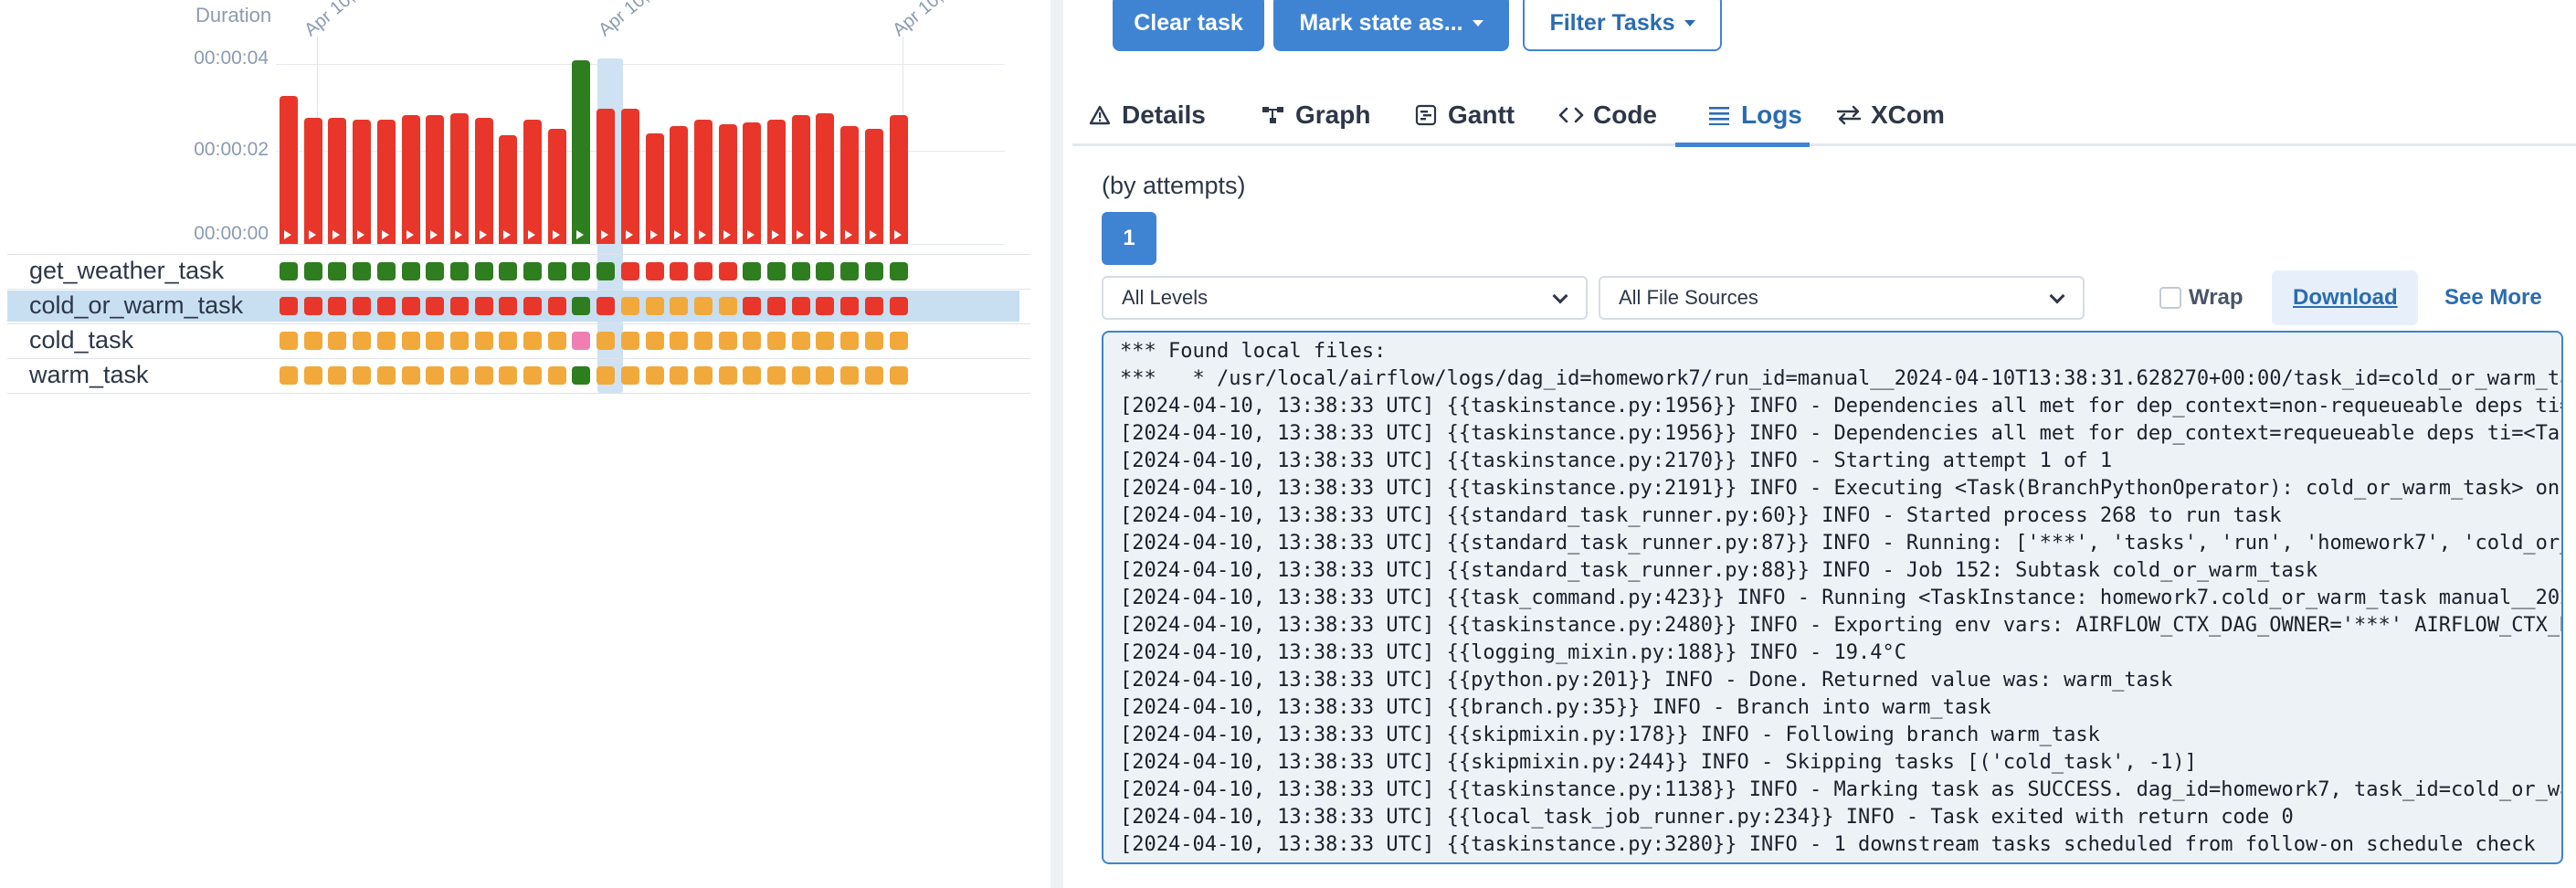  What do you see at coordinates (1056, 444) in the screenshot?
I see `panel-resize-divider` at bounding box center [1056, 444].